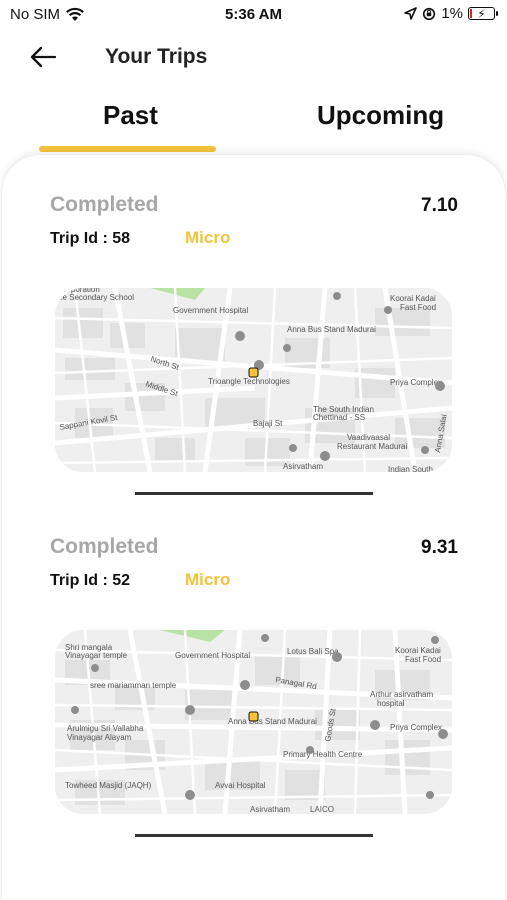 The image size is (507, 900). I want to click on svg-text: Primary Health Centre, so click(323, 754).